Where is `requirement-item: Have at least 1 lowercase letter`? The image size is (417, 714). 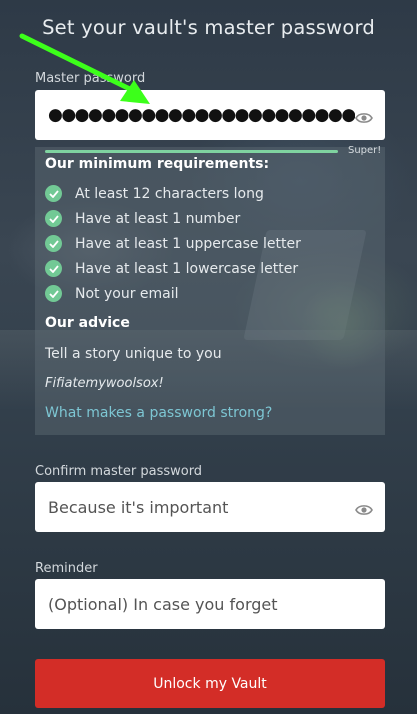 requirement-item: Have at least 1 lowercase letter is located at coordinates (171, 268).